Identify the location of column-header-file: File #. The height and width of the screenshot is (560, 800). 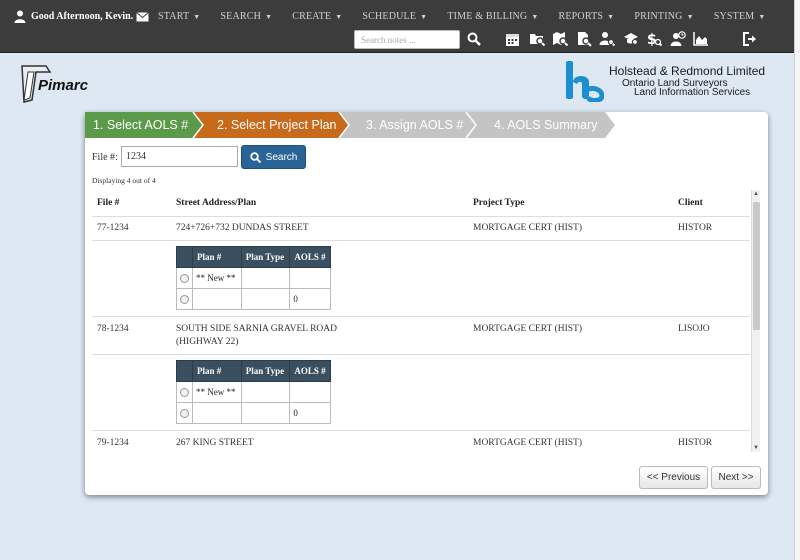
(108, 203).